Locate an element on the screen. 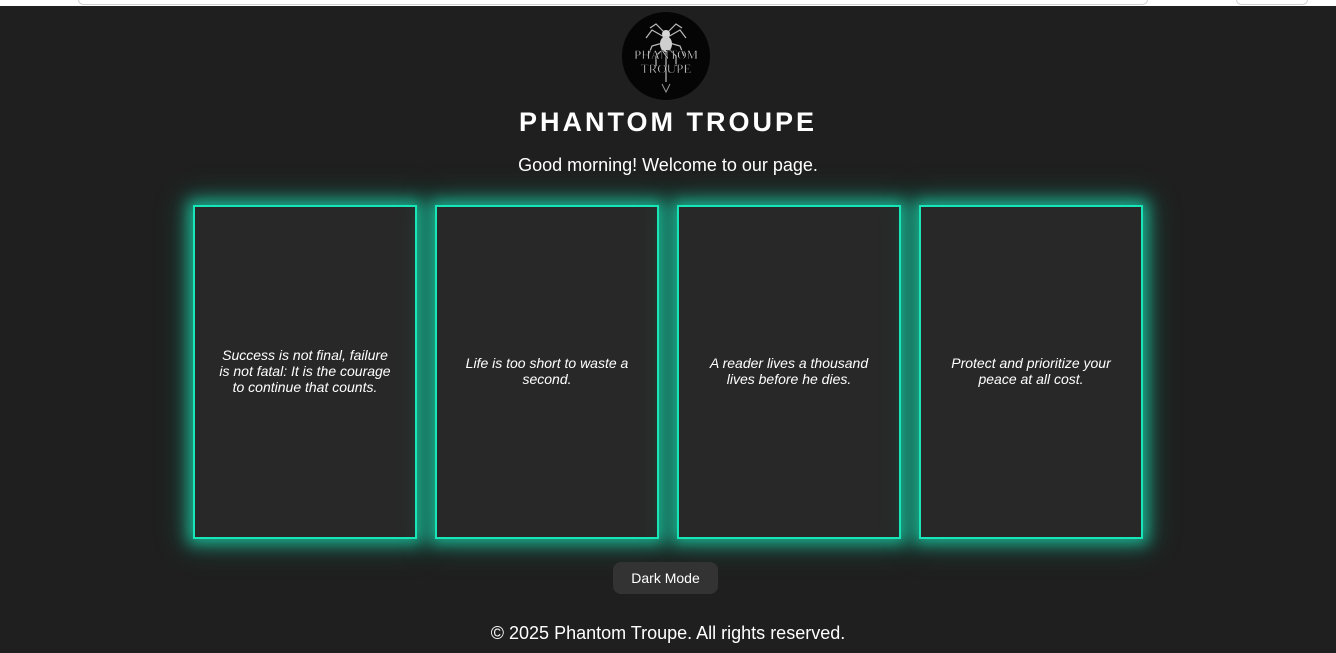 Image resolution: width=1336 pixels, height=653 pixels. logo-text-line1: PHANTOM is located at coordinates (666, 54).